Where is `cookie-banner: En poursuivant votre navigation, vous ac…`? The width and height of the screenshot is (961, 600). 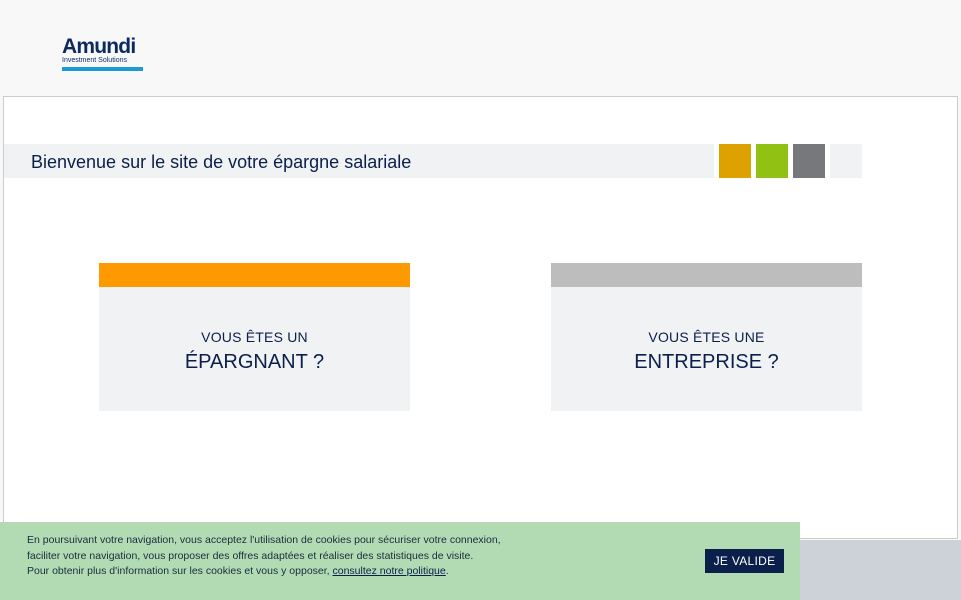
cookie-banner: En poursuivant votre navigation, vous ac… is located at coordinates (400, 561).